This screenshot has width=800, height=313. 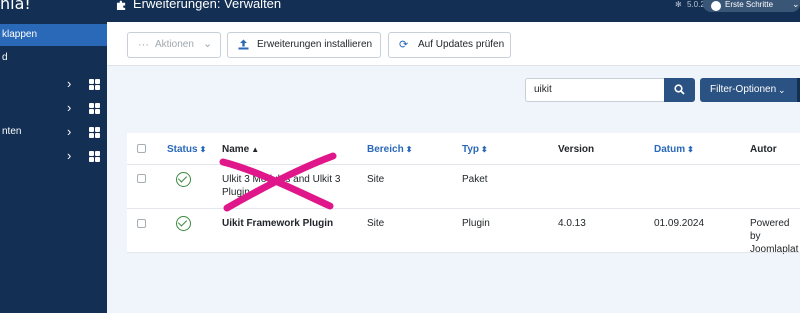 I want to click on column-header-datum: Datum ⬍, so click(x=674, y=149).